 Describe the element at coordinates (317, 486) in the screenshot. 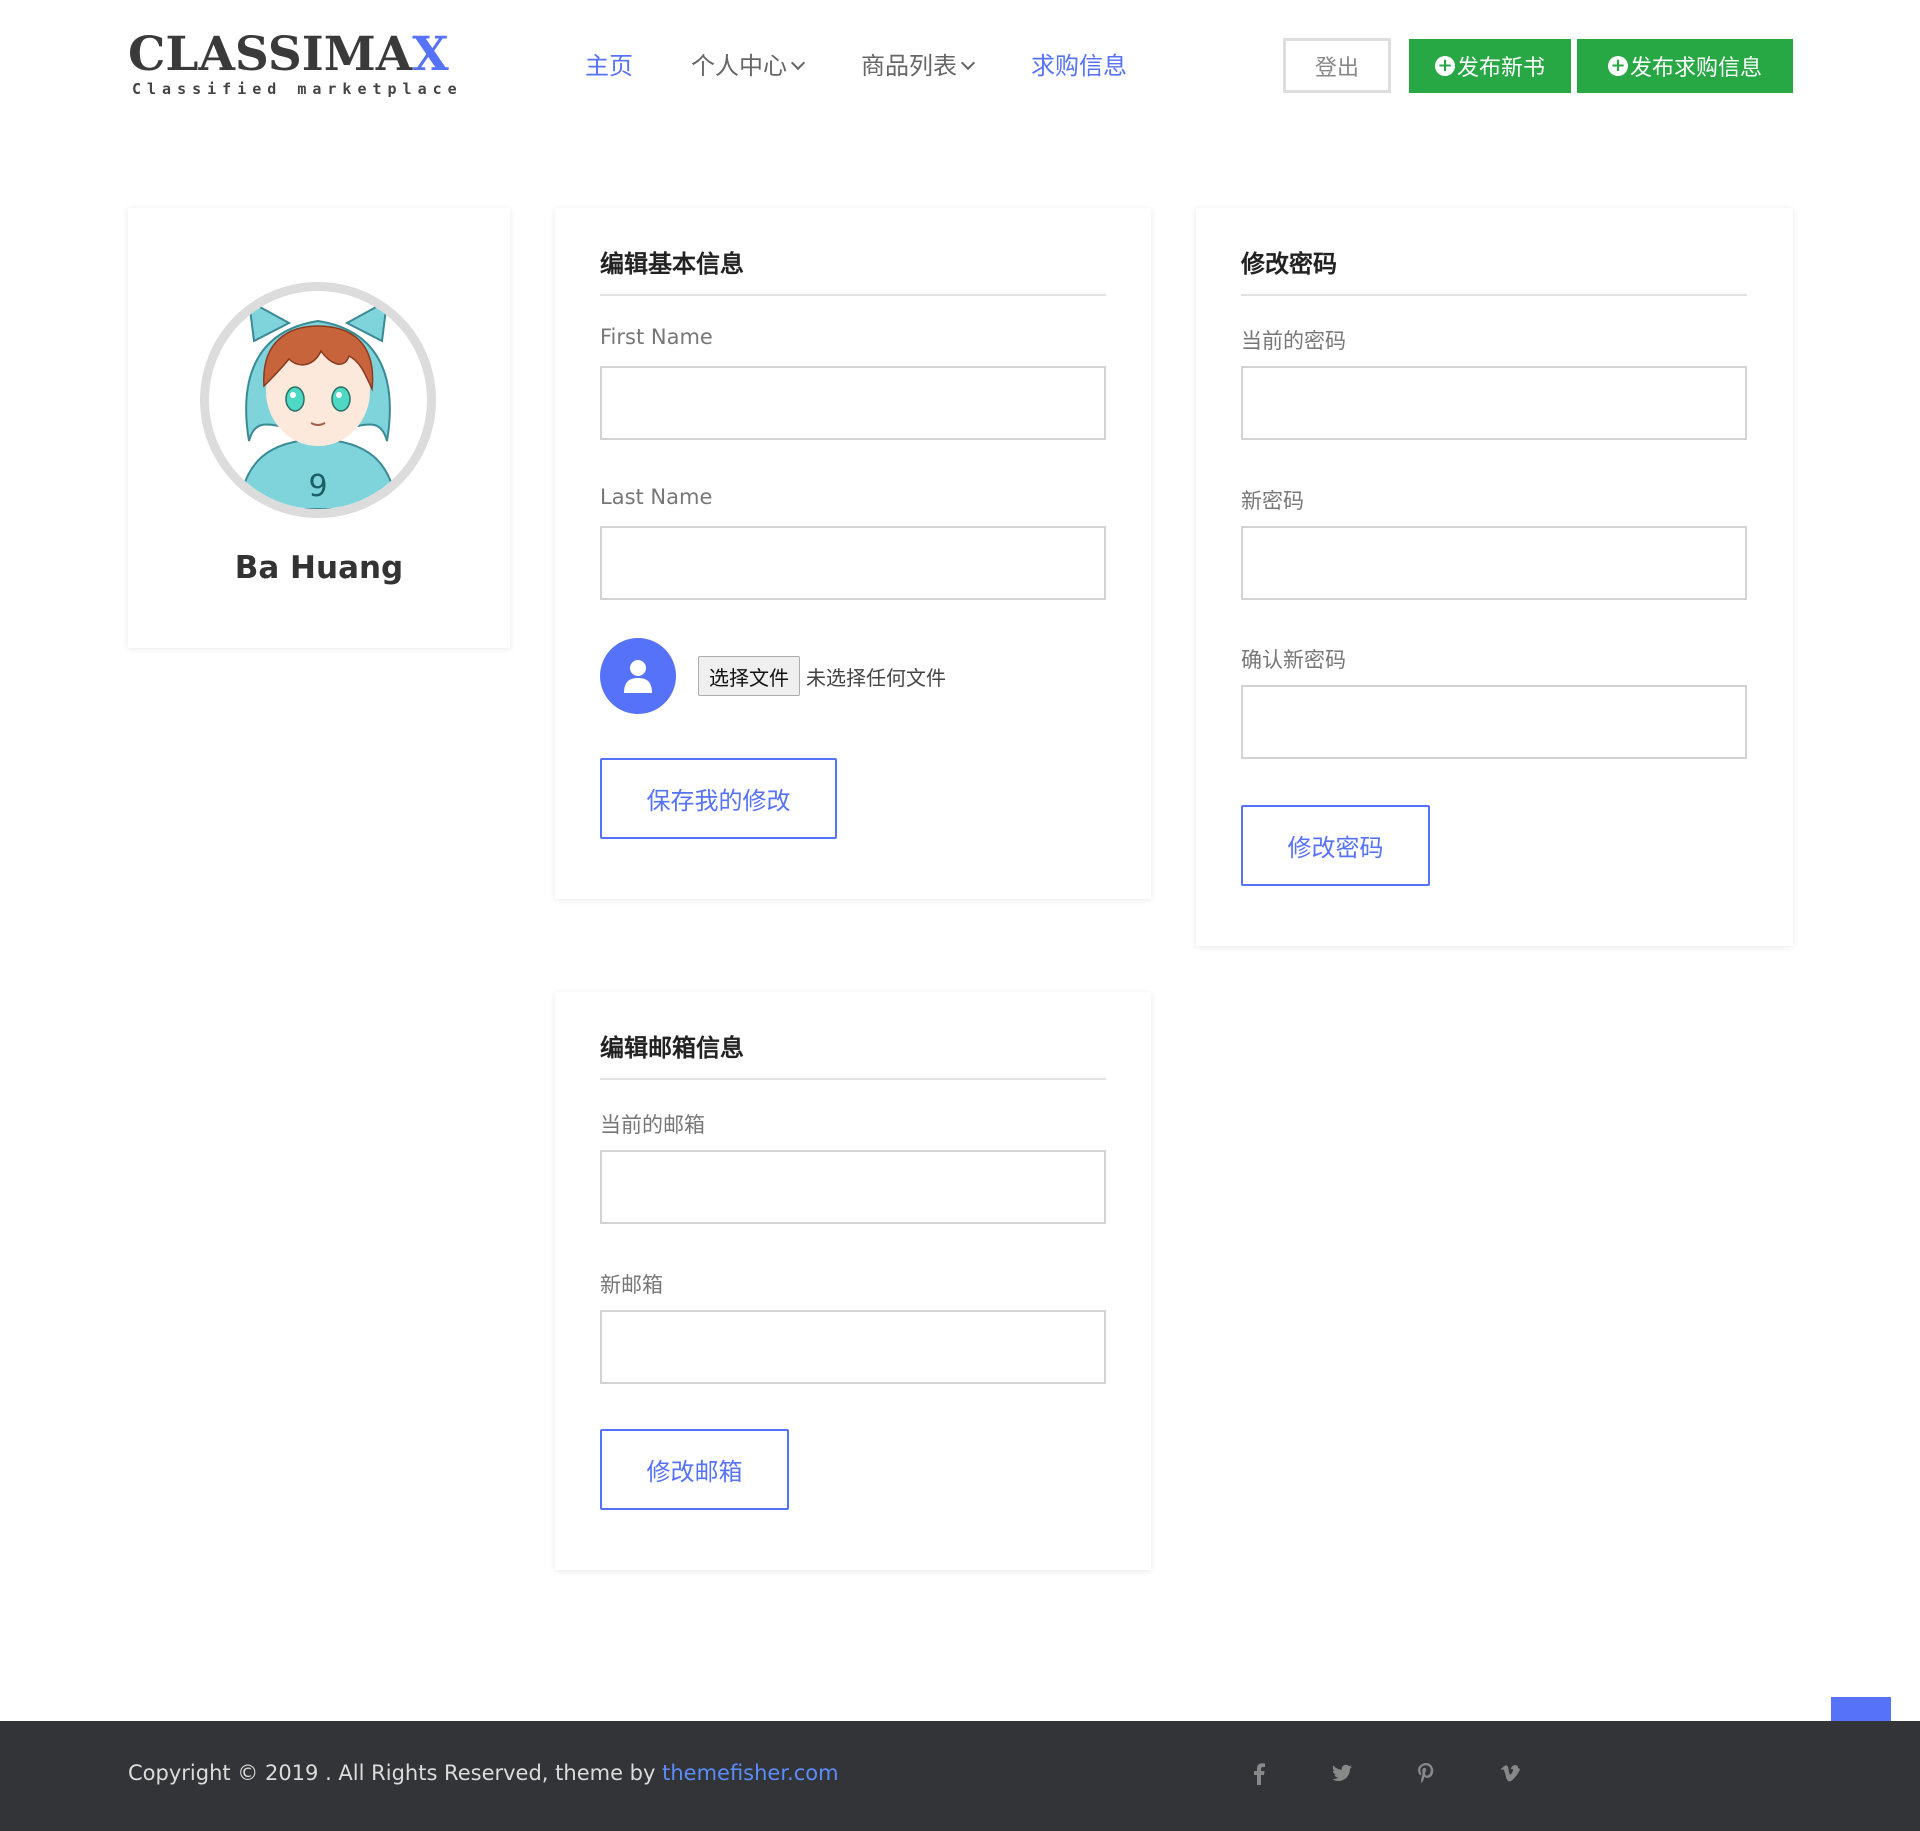

I see `svg-text: 9` at that location.